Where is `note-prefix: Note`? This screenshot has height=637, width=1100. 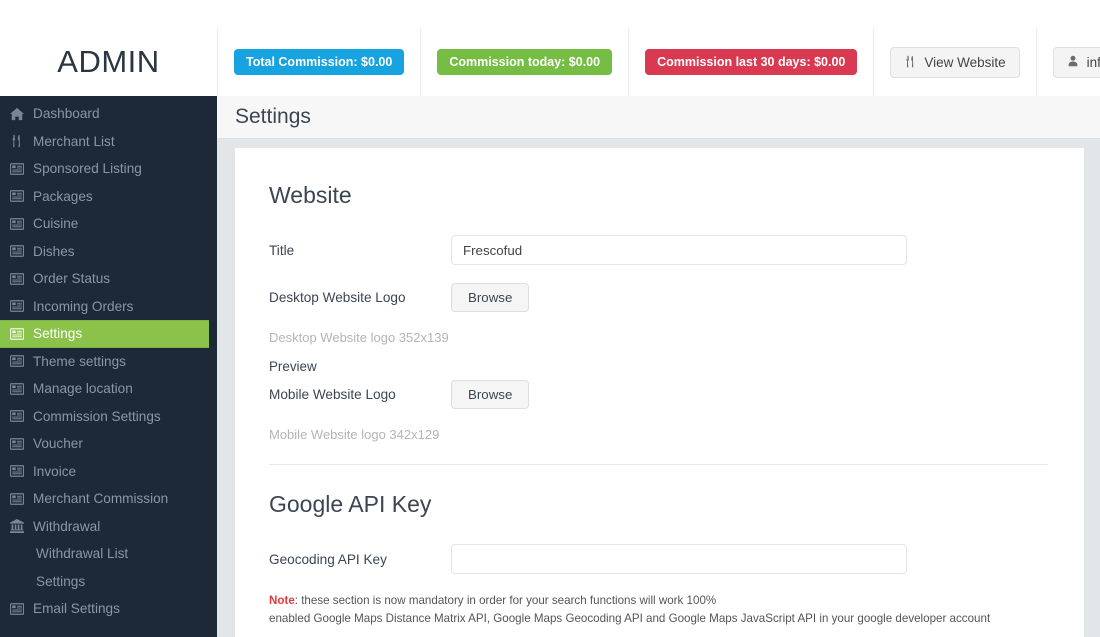 note-prefix: Note is located at coordinates (282, 600).